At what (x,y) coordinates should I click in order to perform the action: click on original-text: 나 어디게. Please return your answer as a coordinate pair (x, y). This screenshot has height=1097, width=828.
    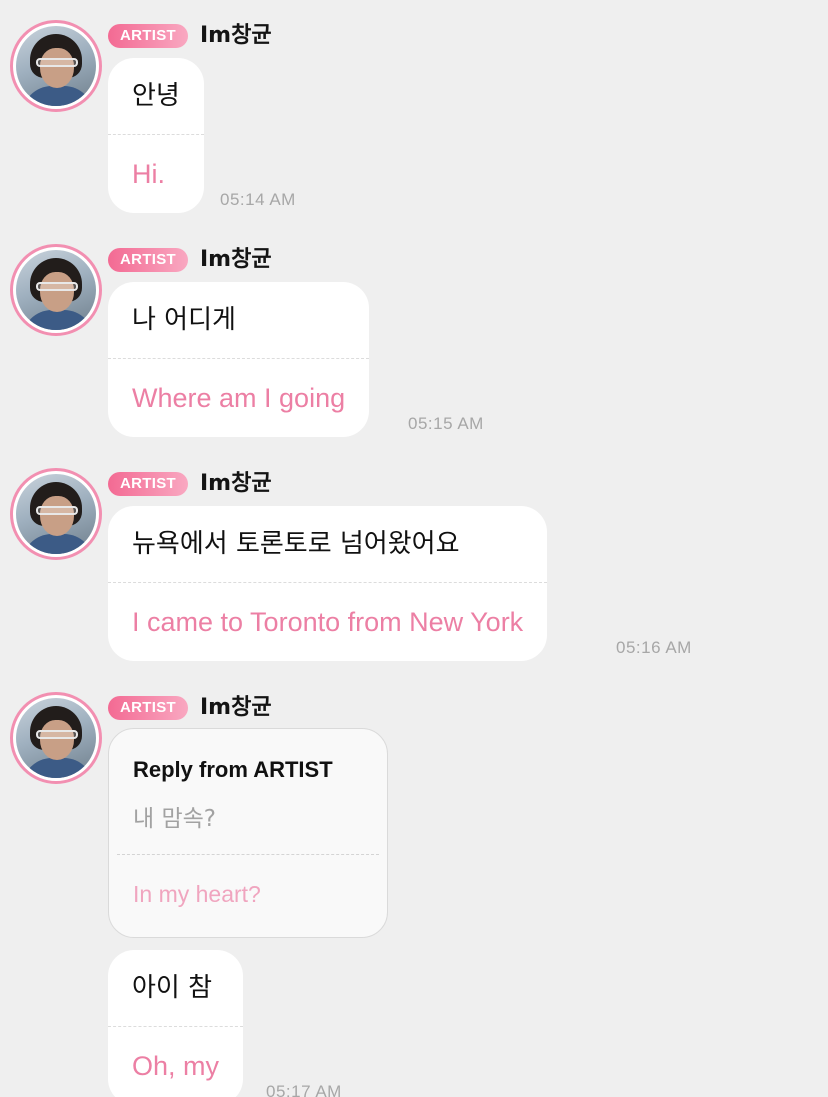
    Looking at the image, I should click on (184, 320).